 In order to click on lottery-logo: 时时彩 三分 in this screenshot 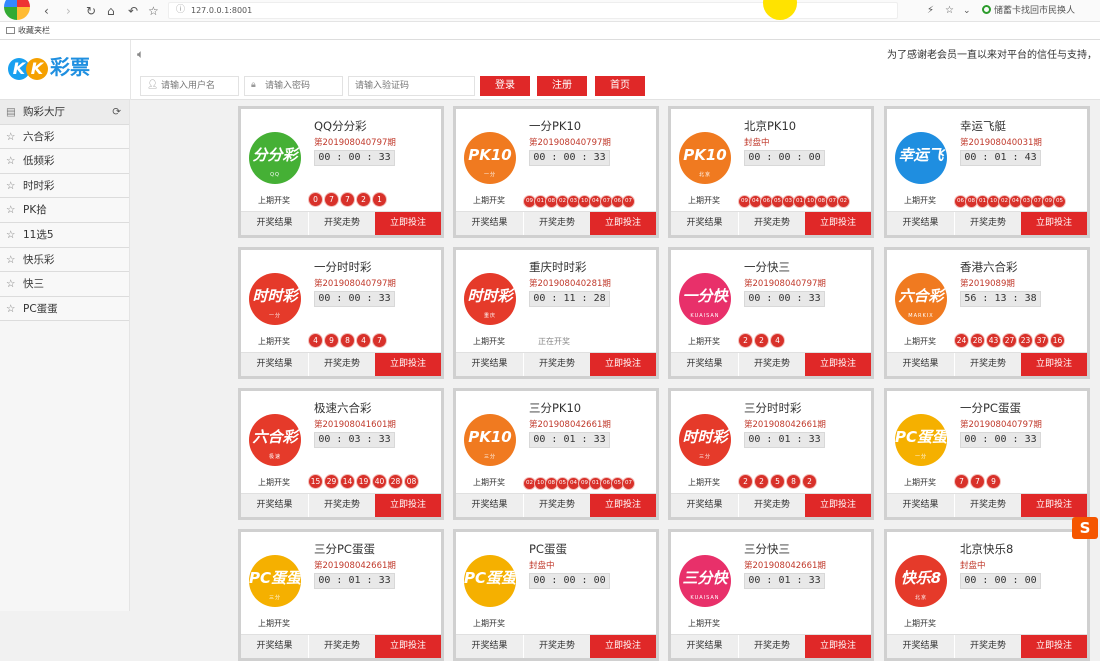, I will do `click(705, 440)`.